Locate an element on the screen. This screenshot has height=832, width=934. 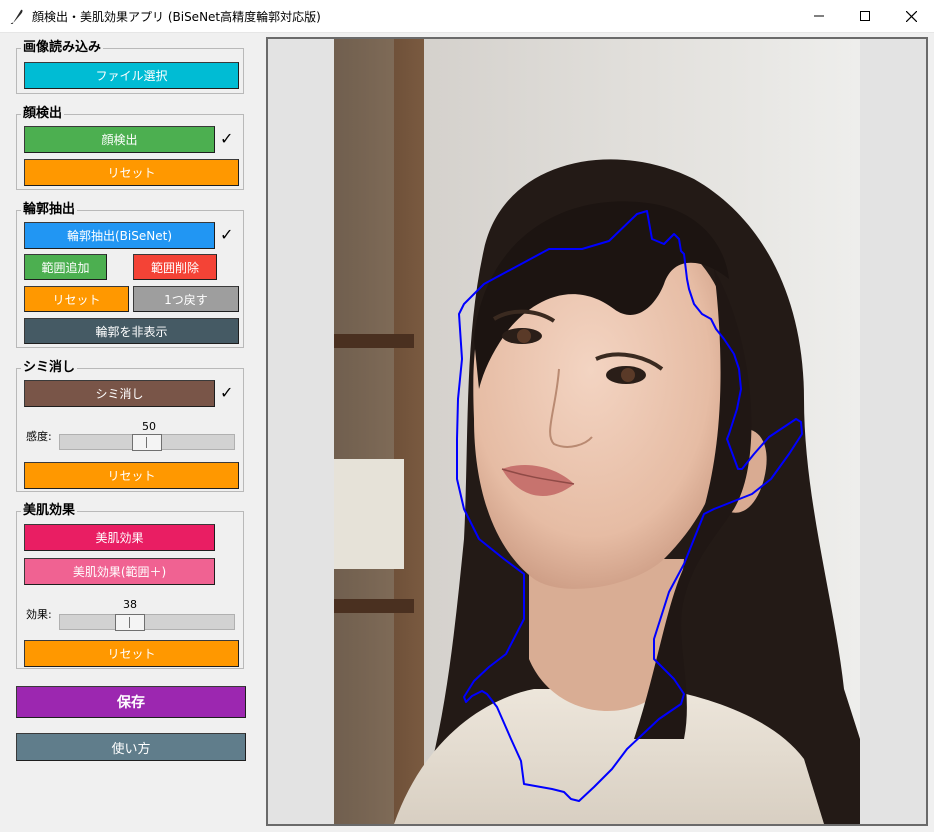
file-select-button: ファイル選択 is located at coordinates (131, 75).